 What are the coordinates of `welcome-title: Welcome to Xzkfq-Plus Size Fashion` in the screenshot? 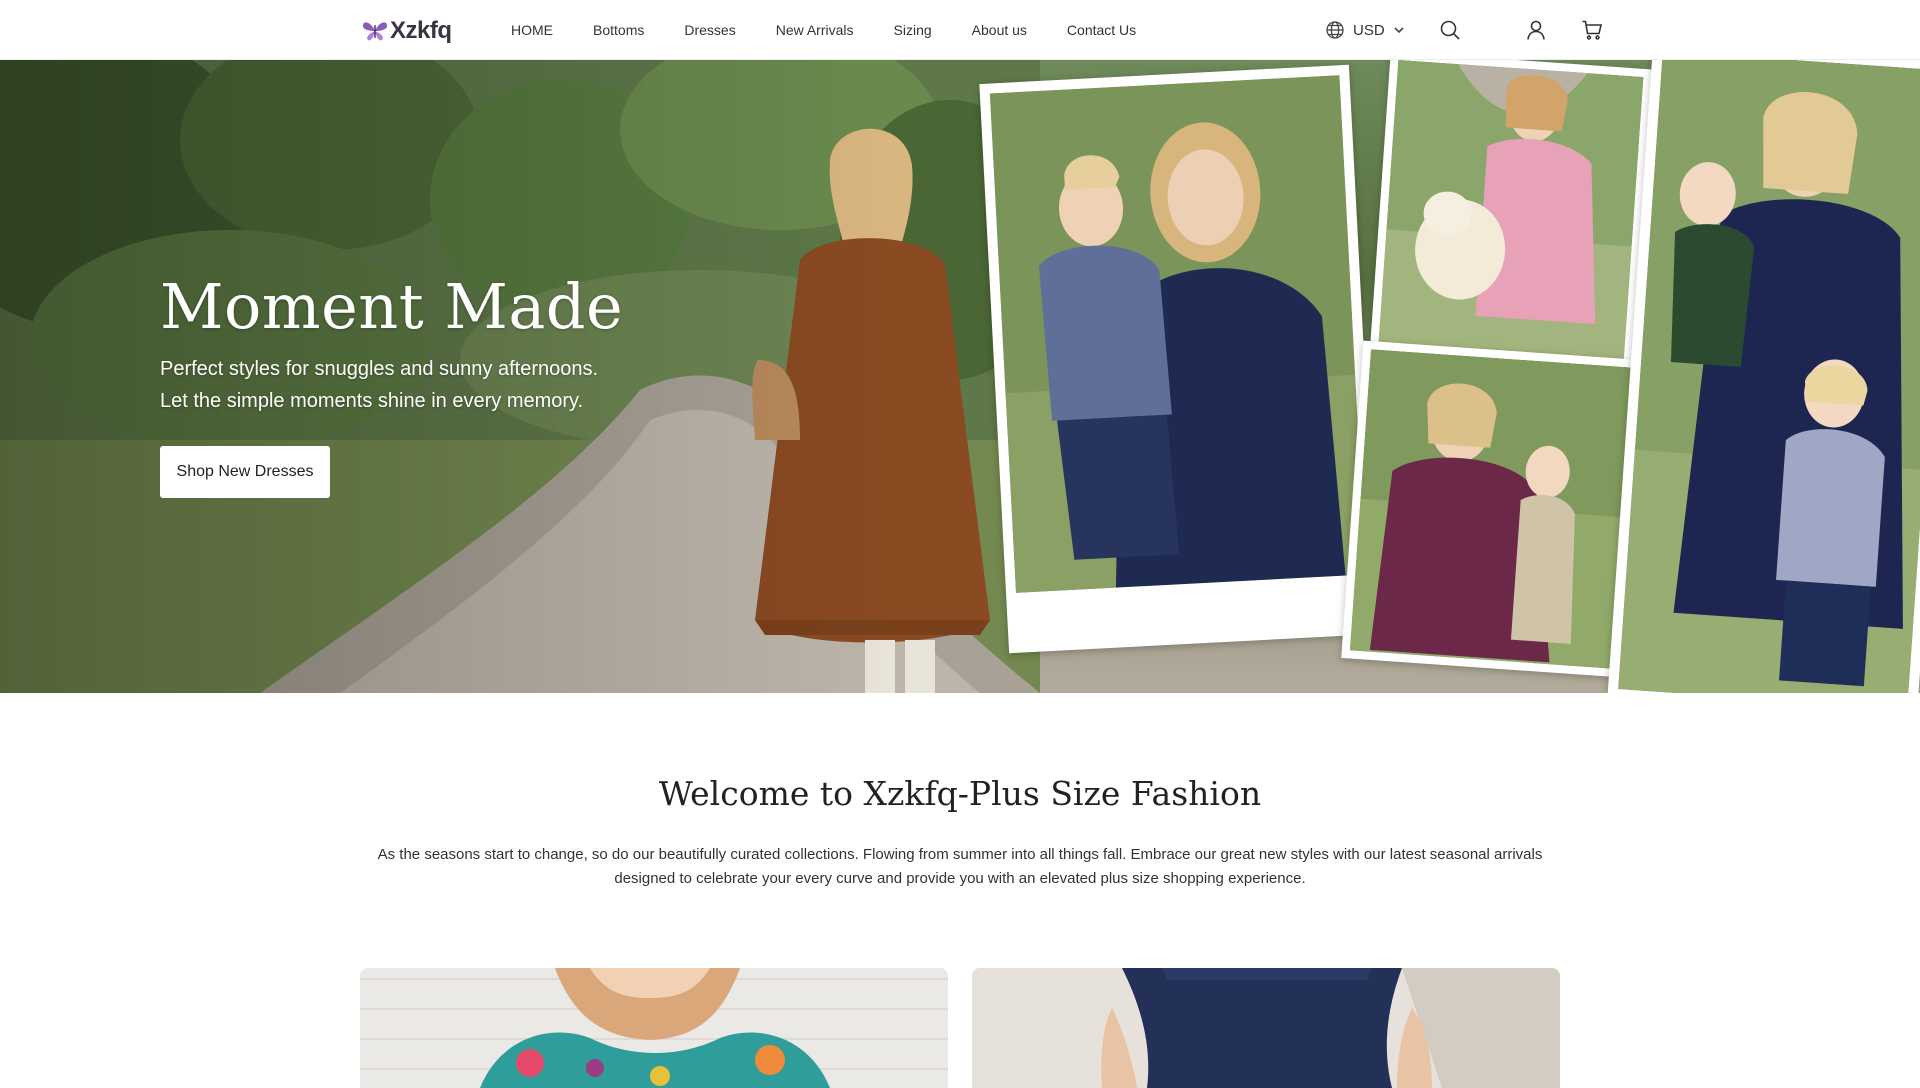 It's located at (960, 793).